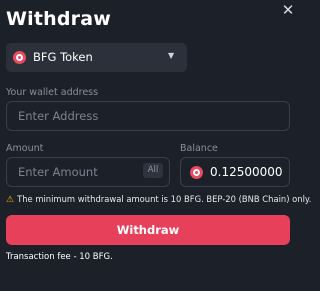 This screenshot has height=291, width=320. Describe the element at coordinates (148, 116) in the screenshot. I see `wallet-address-input` at that location.